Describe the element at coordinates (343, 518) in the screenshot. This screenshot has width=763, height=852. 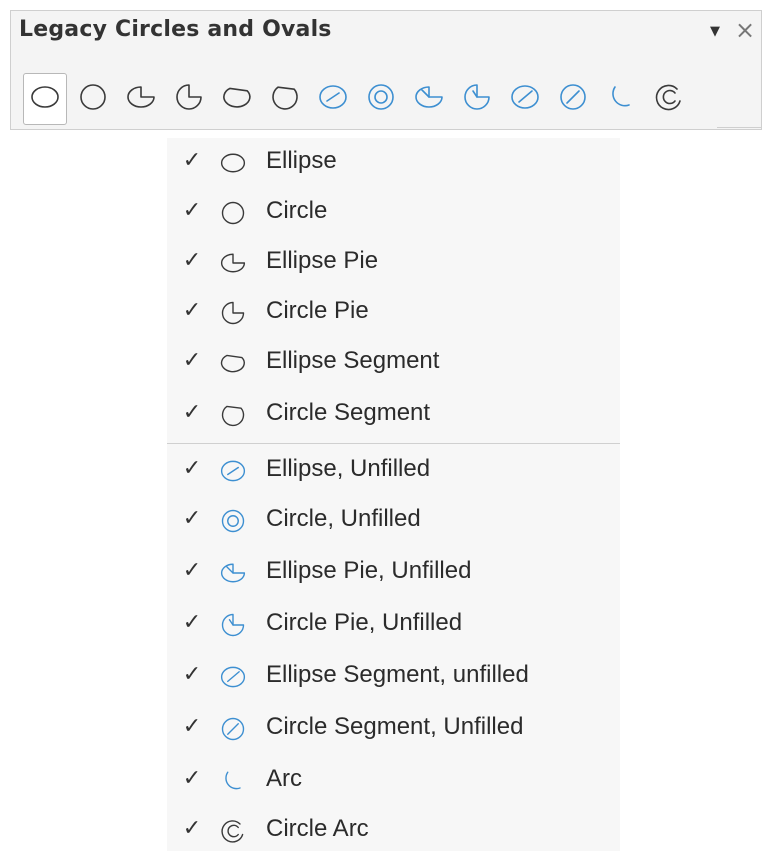
I see `menu-item-label: Circle, Unfilled` at that location.